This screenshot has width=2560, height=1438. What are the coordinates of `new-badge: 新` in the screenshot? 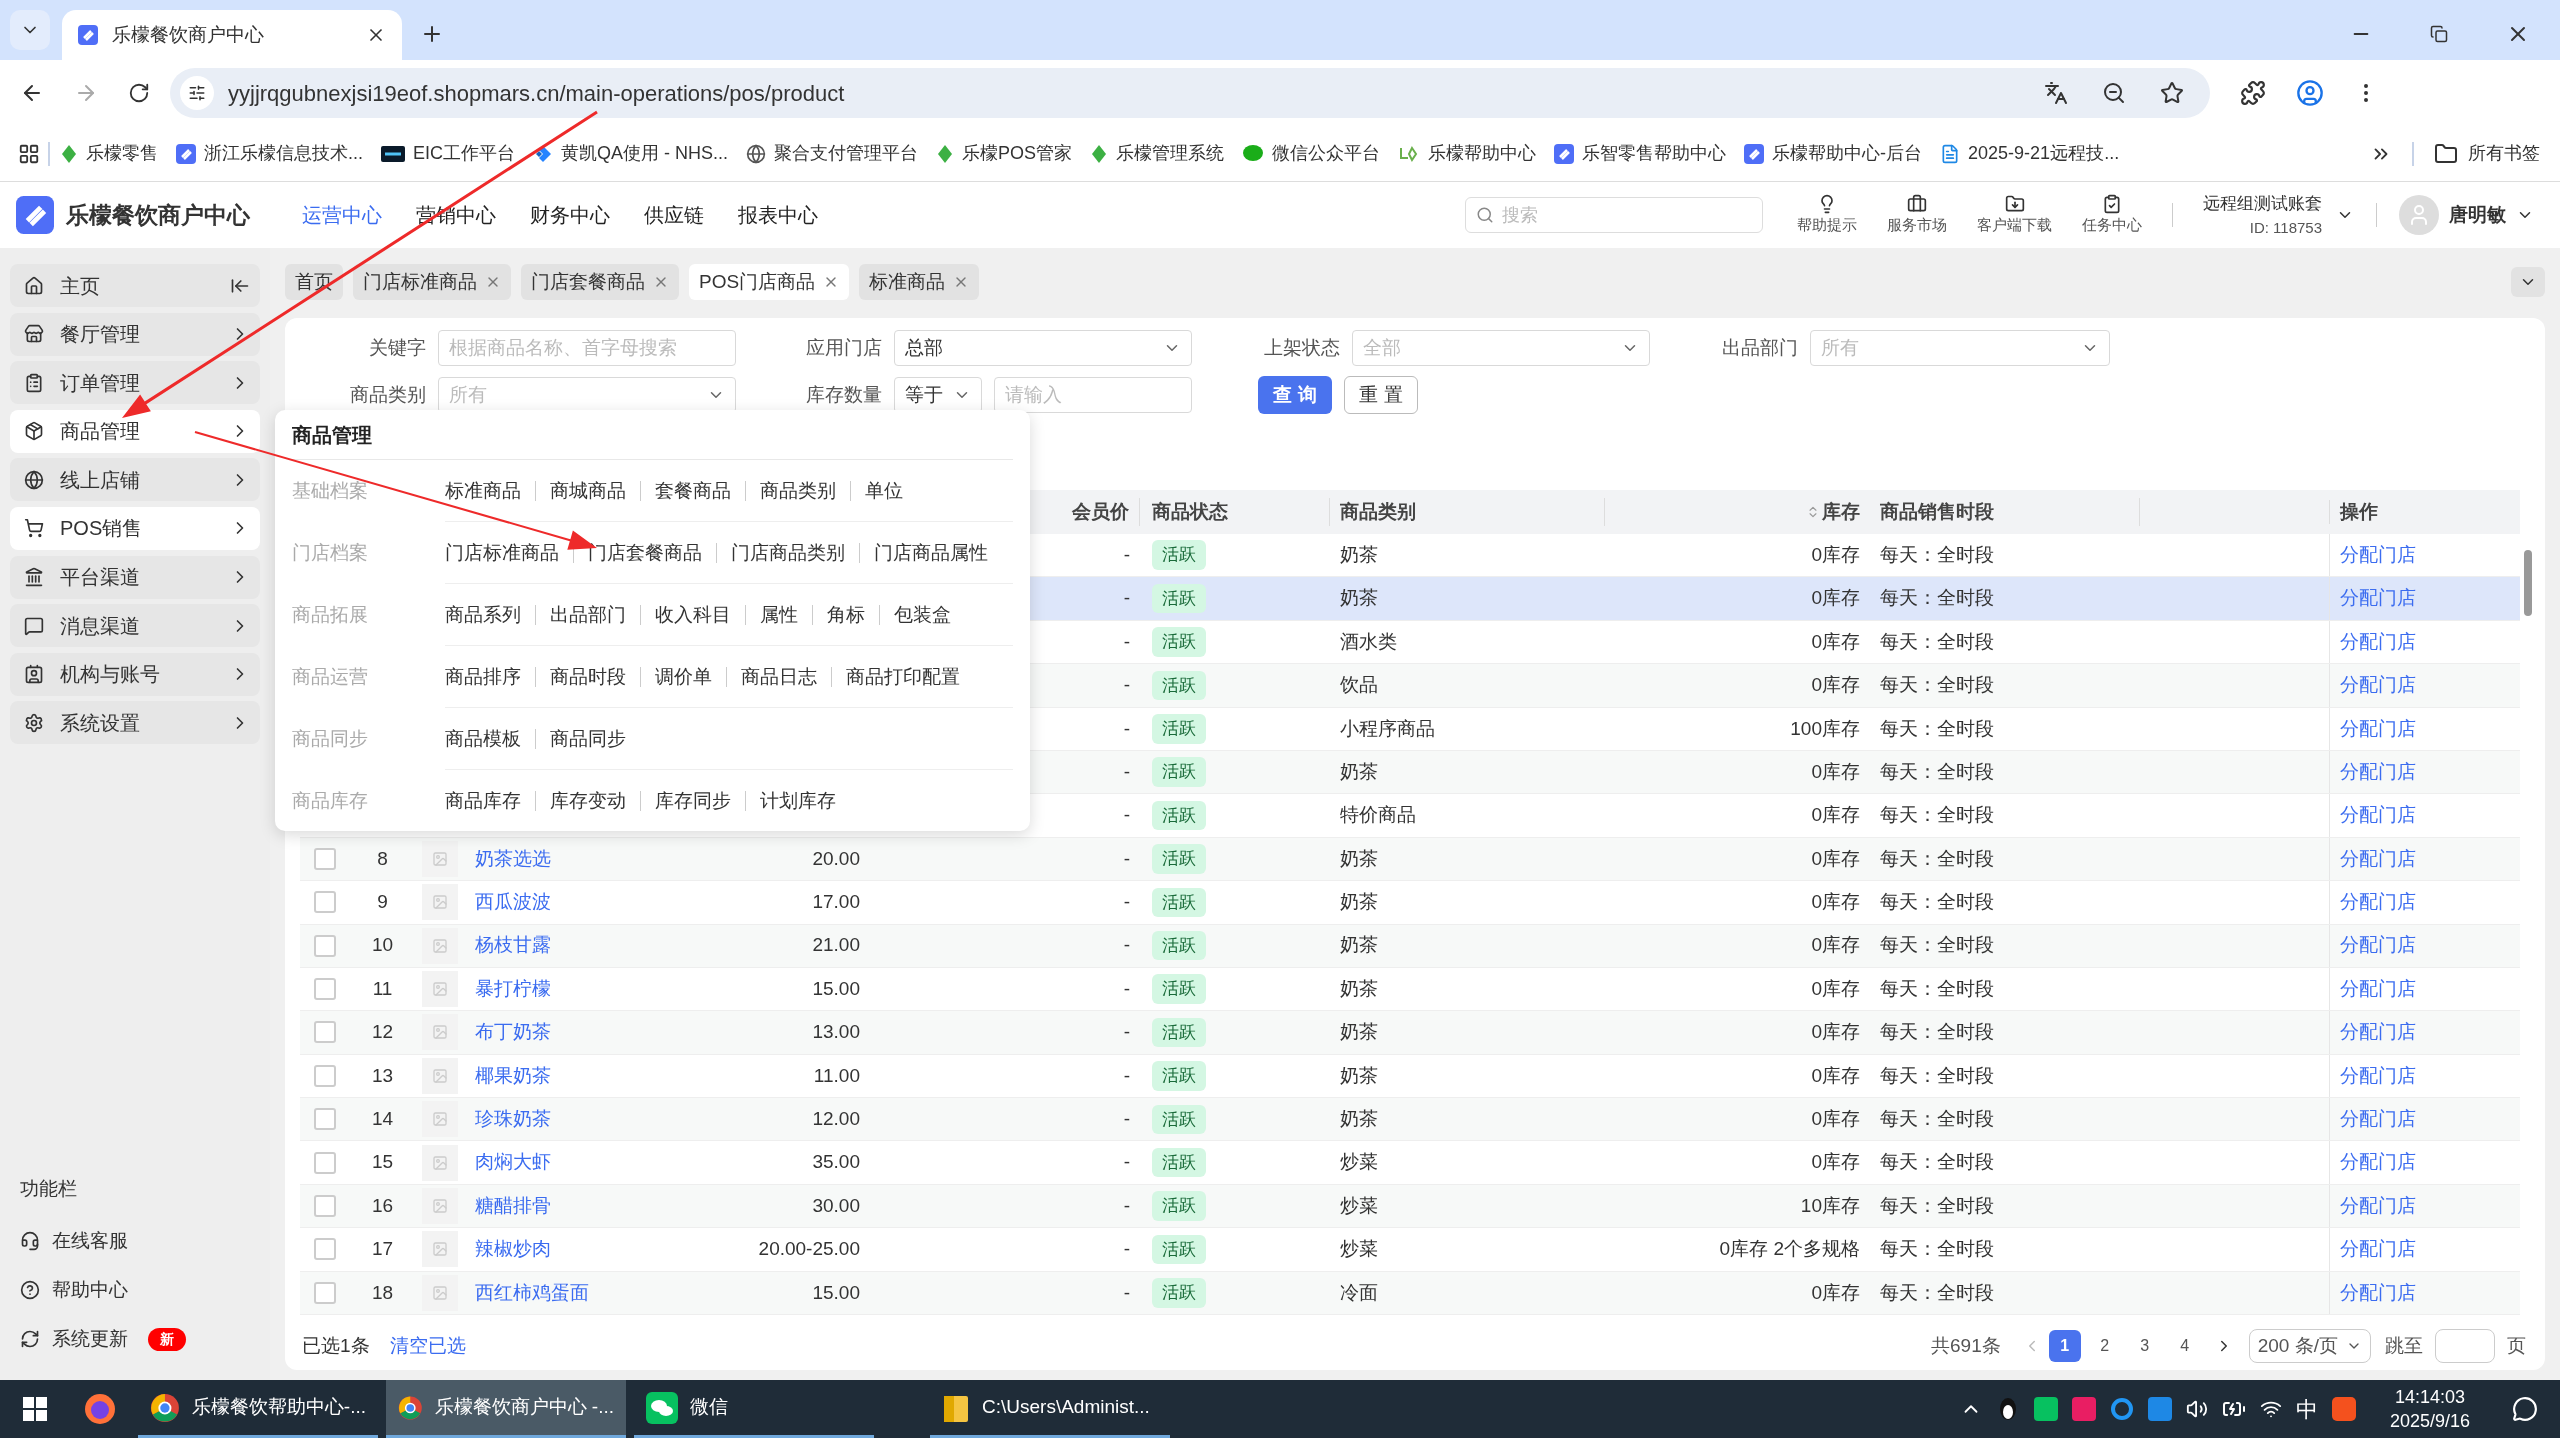 It's located at (167, 1339).